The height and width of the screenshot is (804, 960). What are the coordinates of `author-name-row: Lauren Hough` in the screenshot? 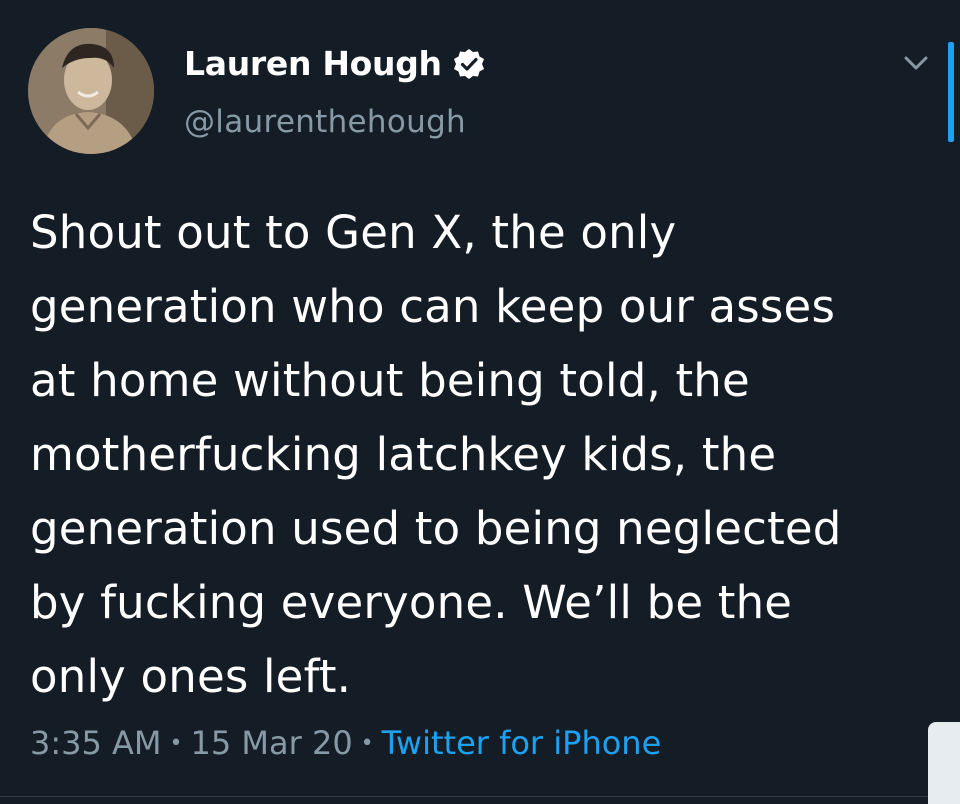 It's located at (335, 63).